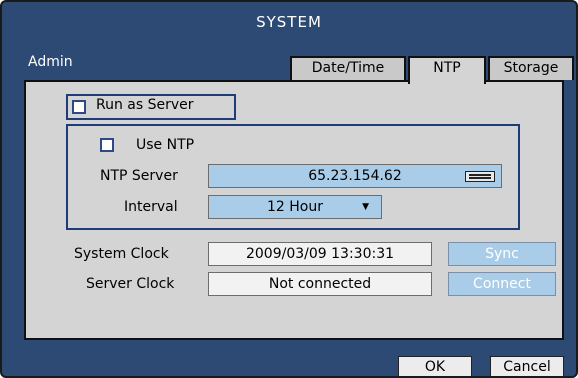 This screenshot has height=378, width=578. Describe the element at coordinates (121, 254) in the screenshot. I see `system-clock-label: System Clock` at that location.